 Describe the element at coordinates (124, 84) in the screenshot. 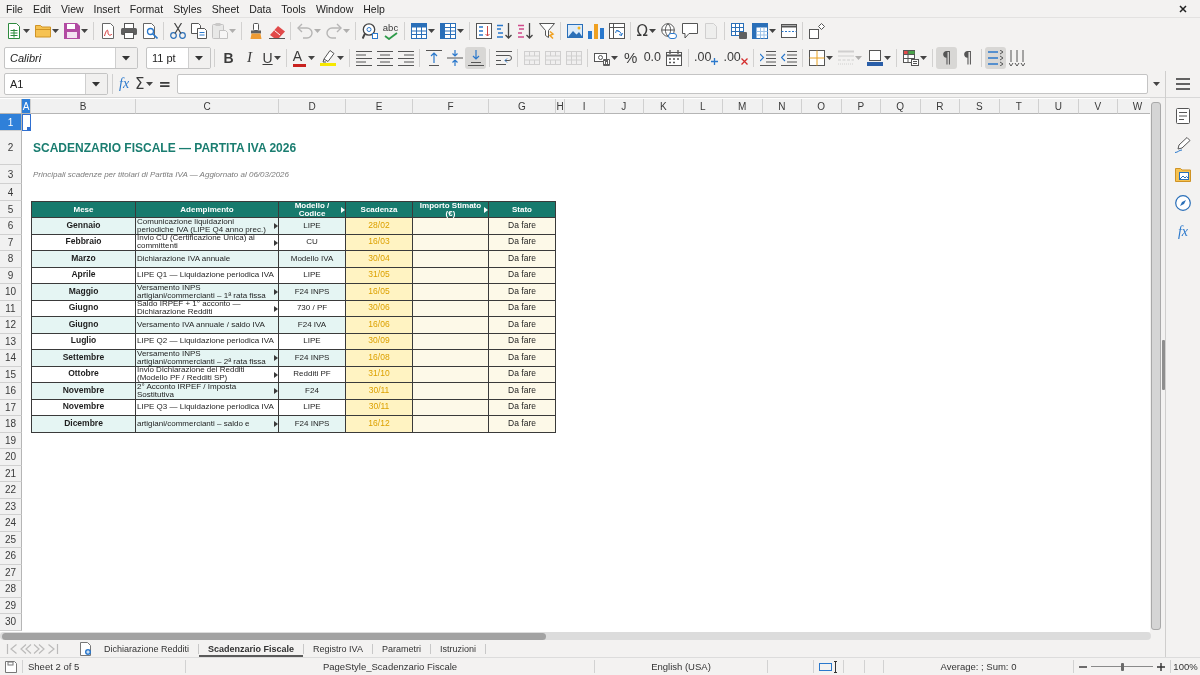

I see `function-wizard-button: fx` at that location.